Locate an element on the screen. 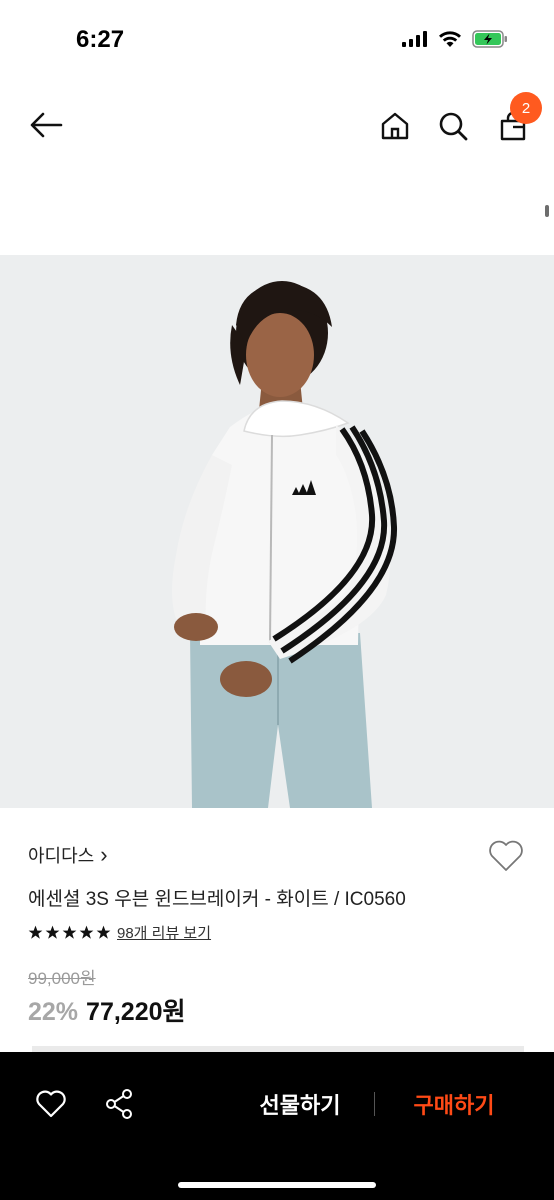 The image size is (554, 1200). status-time: 6:27 is located at coordinates (100, 39).